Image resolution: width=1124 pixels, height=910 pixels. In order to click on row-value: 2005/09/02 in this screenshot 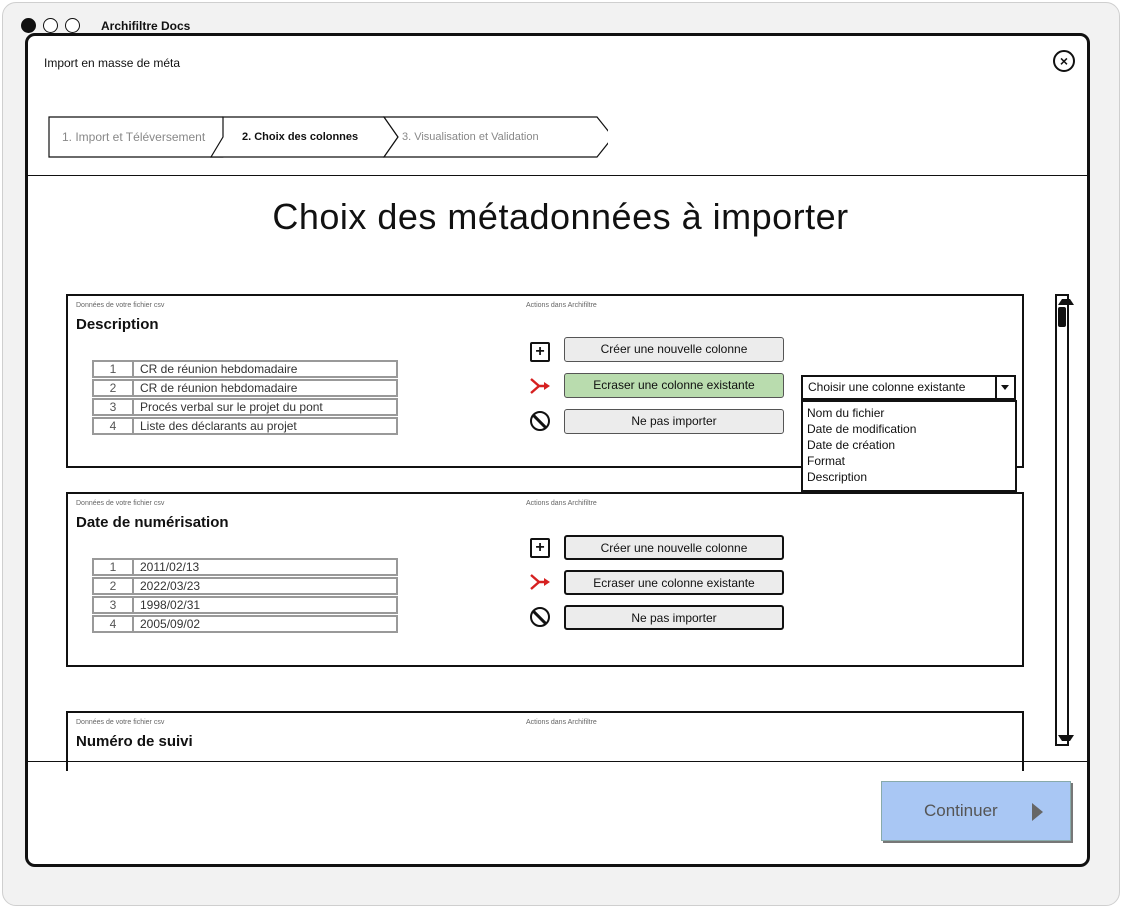, I will do `click(170, 624)`.